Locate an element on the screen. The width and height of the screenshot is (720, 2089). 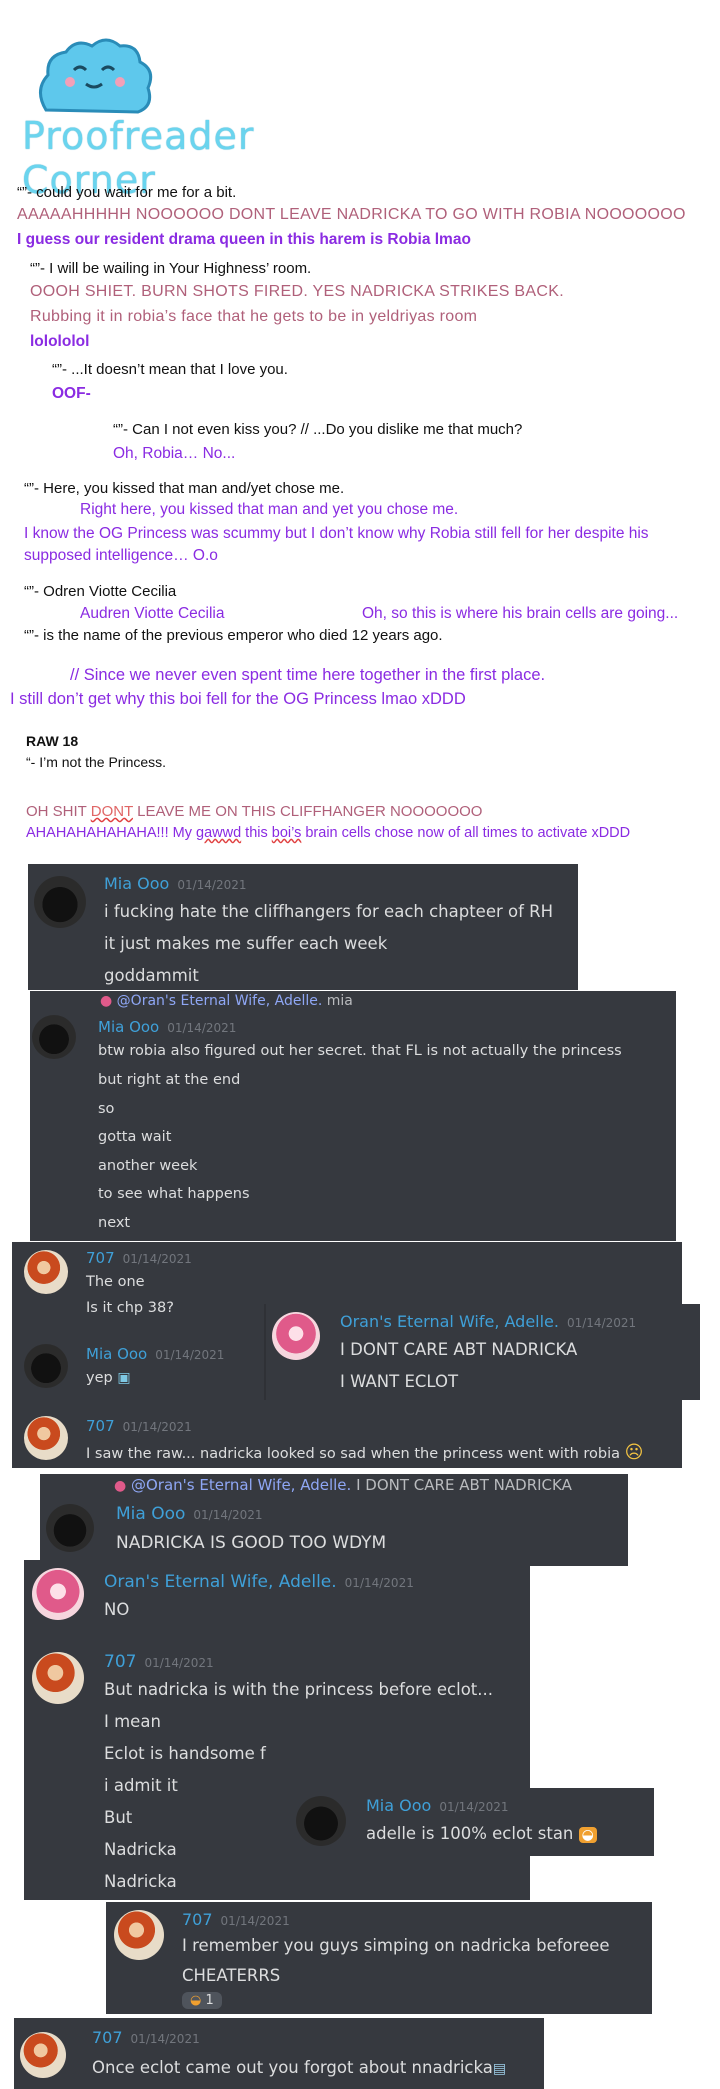
message-text: adelle is 100% eclot stan ◒ is located at coordinates (481, 1833).